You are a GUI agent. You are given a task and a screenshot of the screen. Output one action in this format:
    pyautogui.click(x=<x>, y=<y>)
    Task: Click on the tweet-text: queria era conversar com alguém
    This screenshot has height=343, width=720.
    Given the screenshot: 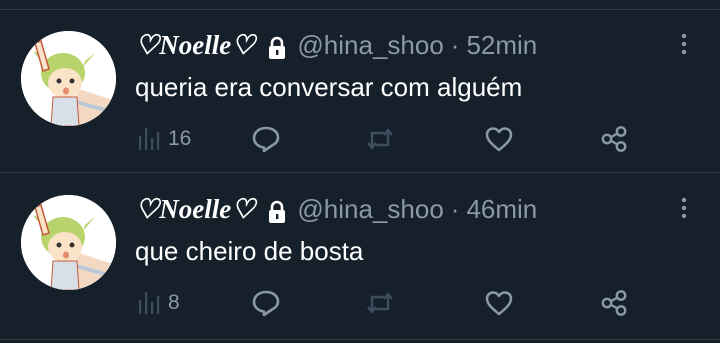 What is the action you would take?
    pyautogui.click(x=329, y=87)
    